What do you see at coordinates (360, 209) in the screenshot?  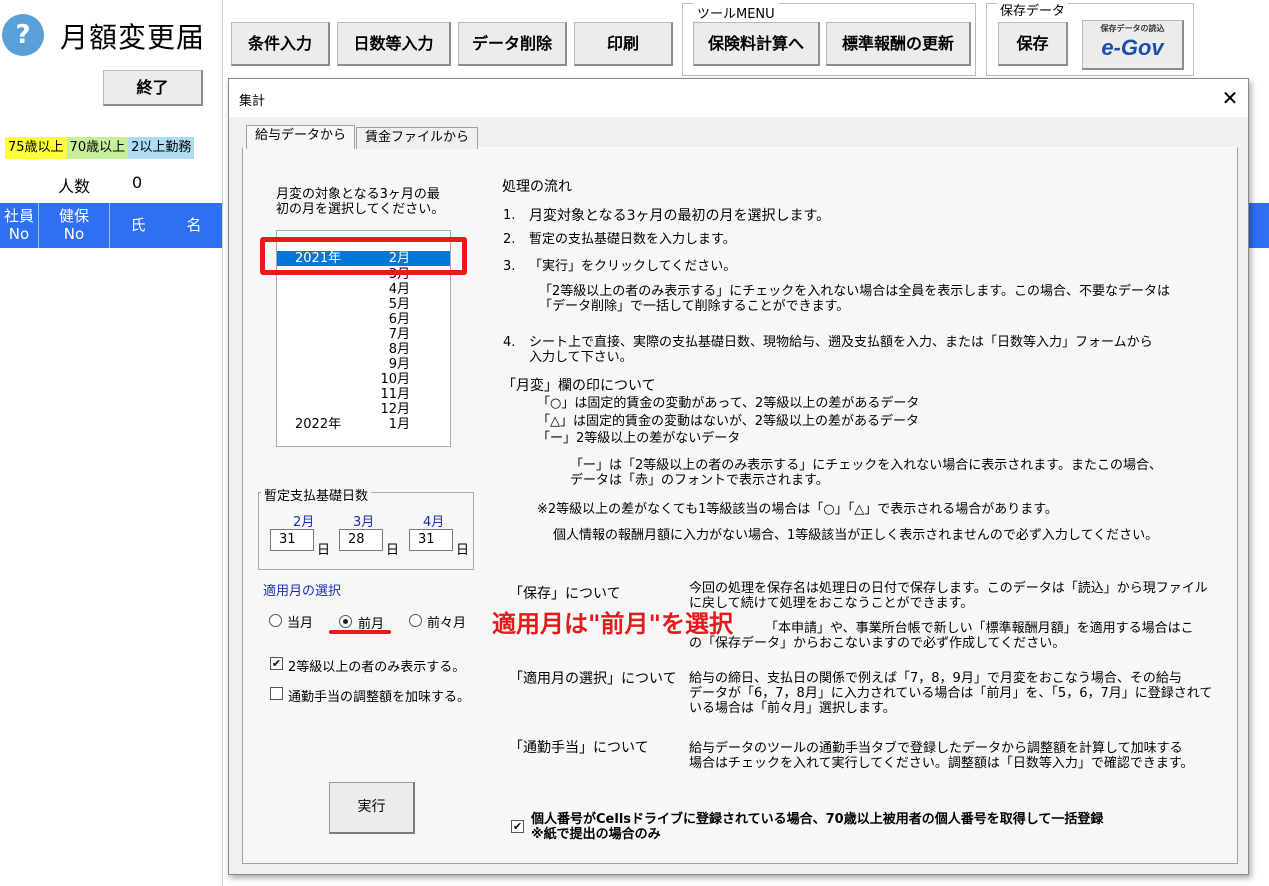 I see `month-prompt-line2: 初の月を選択してください。` at bounding box center [360, 209].